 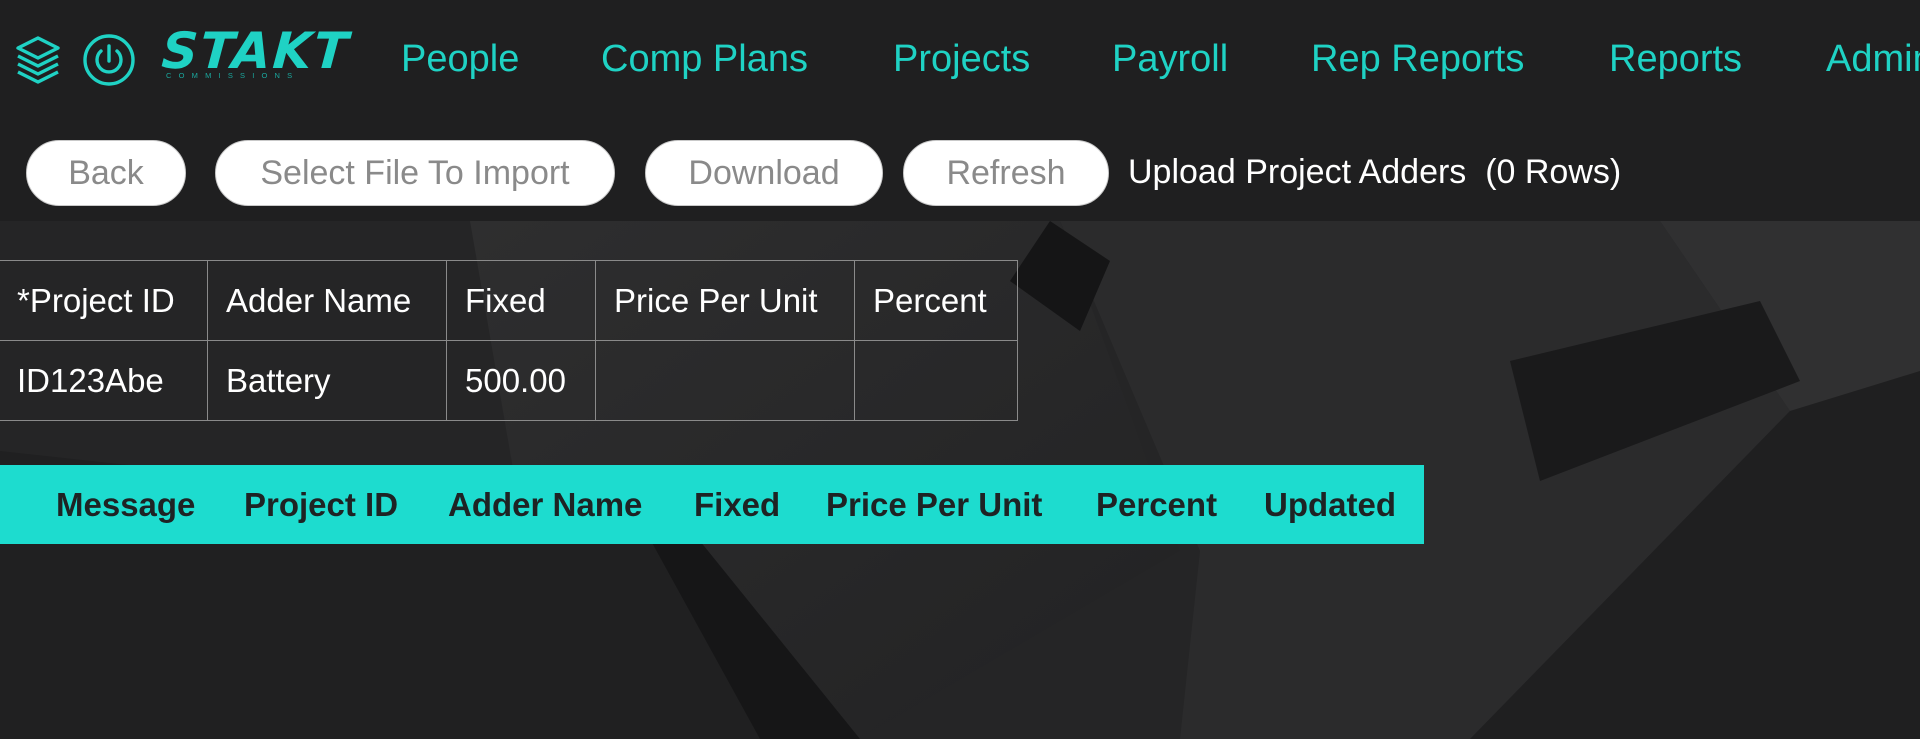 What do you see at coordinates (1675, 60) in the screenshot?
I see `nav-item-reports: Reports` at bounding box center [1675, 60].